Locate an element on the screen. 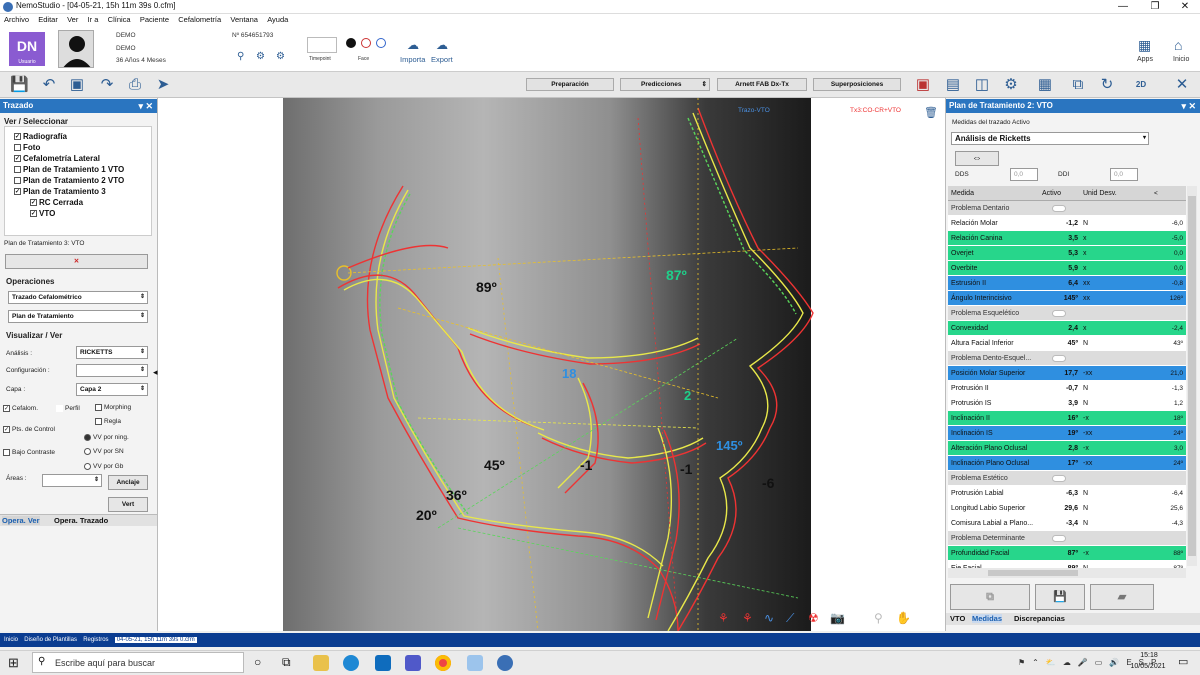  table-row: Protrusión II -0,7 N -1,3 is located at coordinates (1067, 388).